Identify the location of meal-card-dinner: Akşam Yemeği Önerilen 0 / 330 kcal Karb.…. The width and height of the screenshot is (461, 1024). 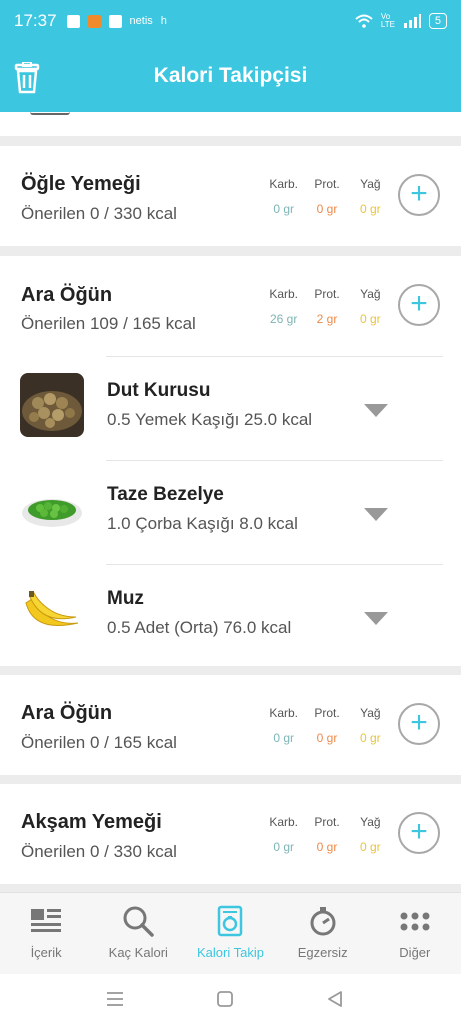
(230, 834).